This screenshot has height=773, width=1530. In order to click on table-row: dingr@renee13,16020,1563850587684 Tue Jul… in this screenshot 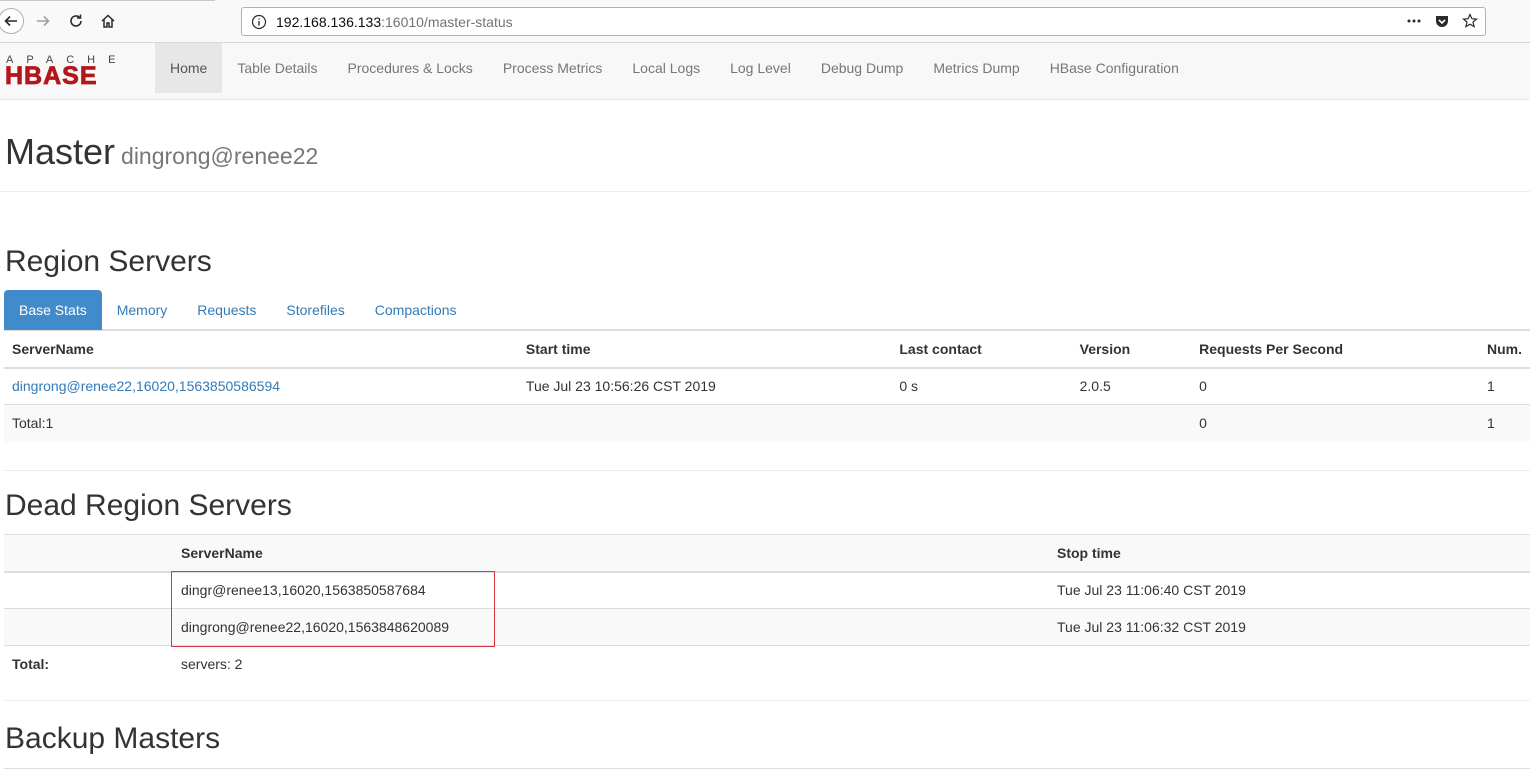, I will do `click(767, 590)`.